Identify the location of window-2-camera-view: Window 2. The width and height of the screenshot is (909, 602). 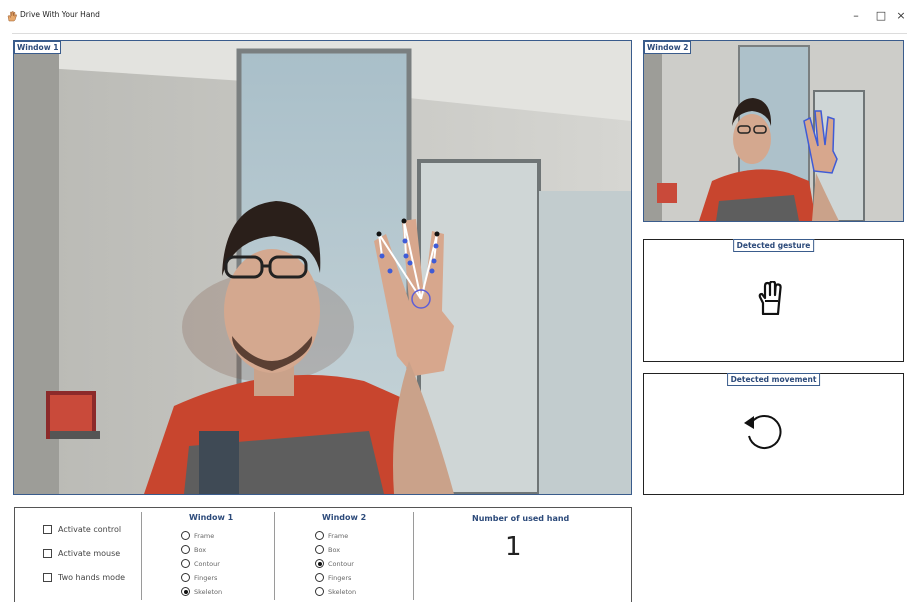
(773, 131).